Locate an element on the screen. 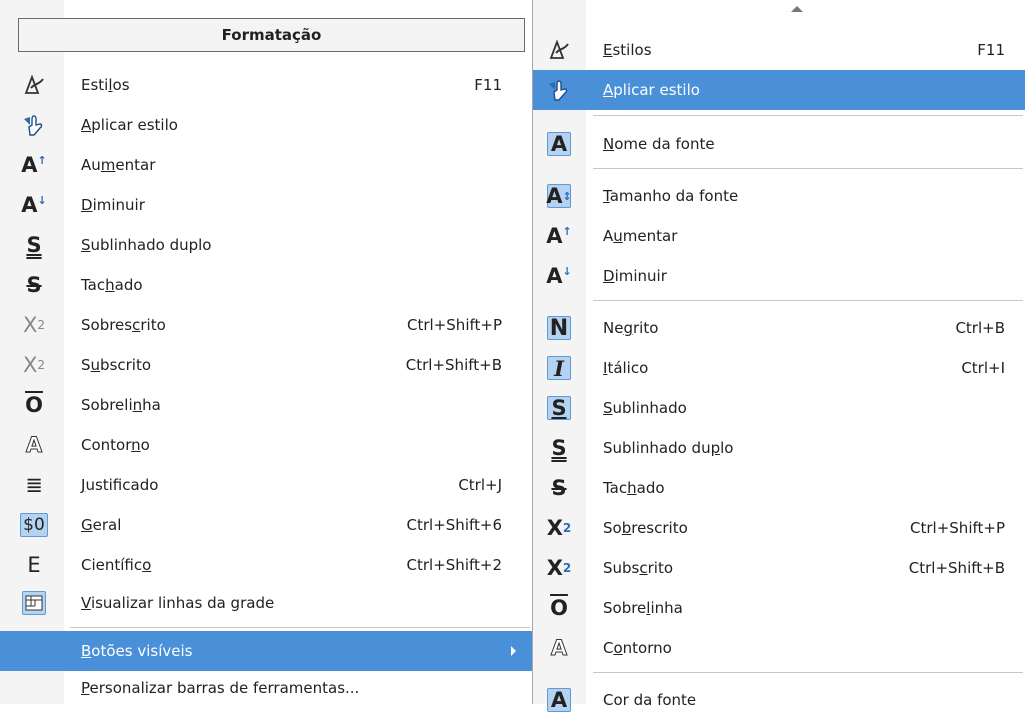 The image size is (1025, 720). shortcut-label: Ctrl+J is located at coordinates (480, 485).